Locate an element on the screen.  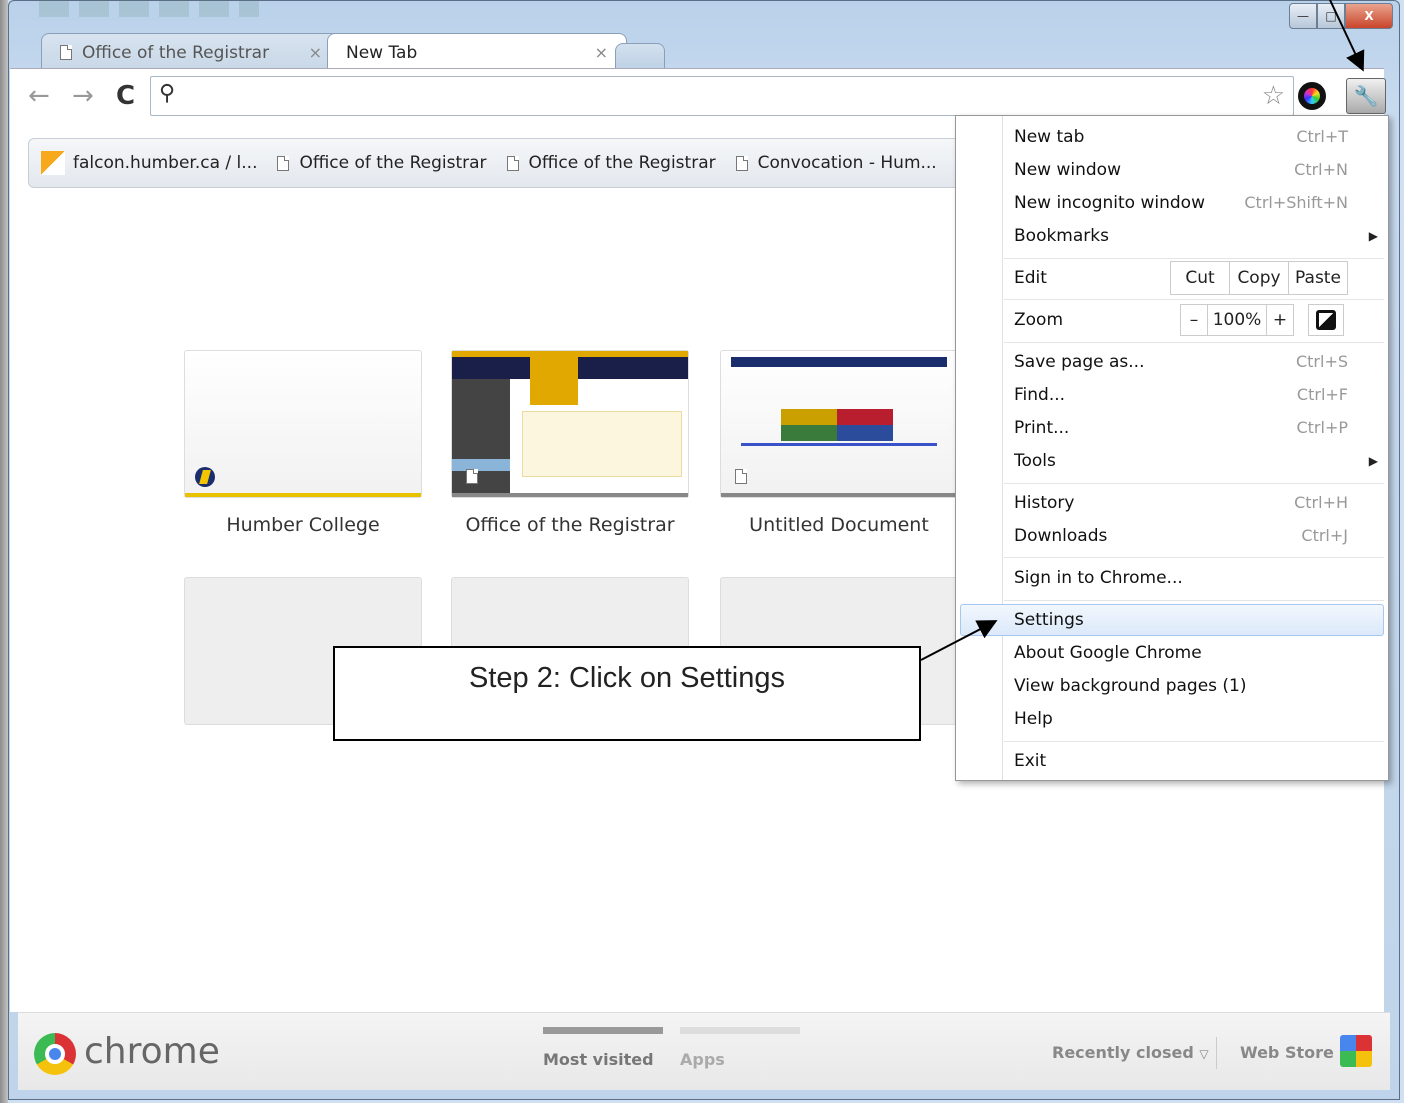
zoom-level: 100% is located at coordinates (1237, 320).